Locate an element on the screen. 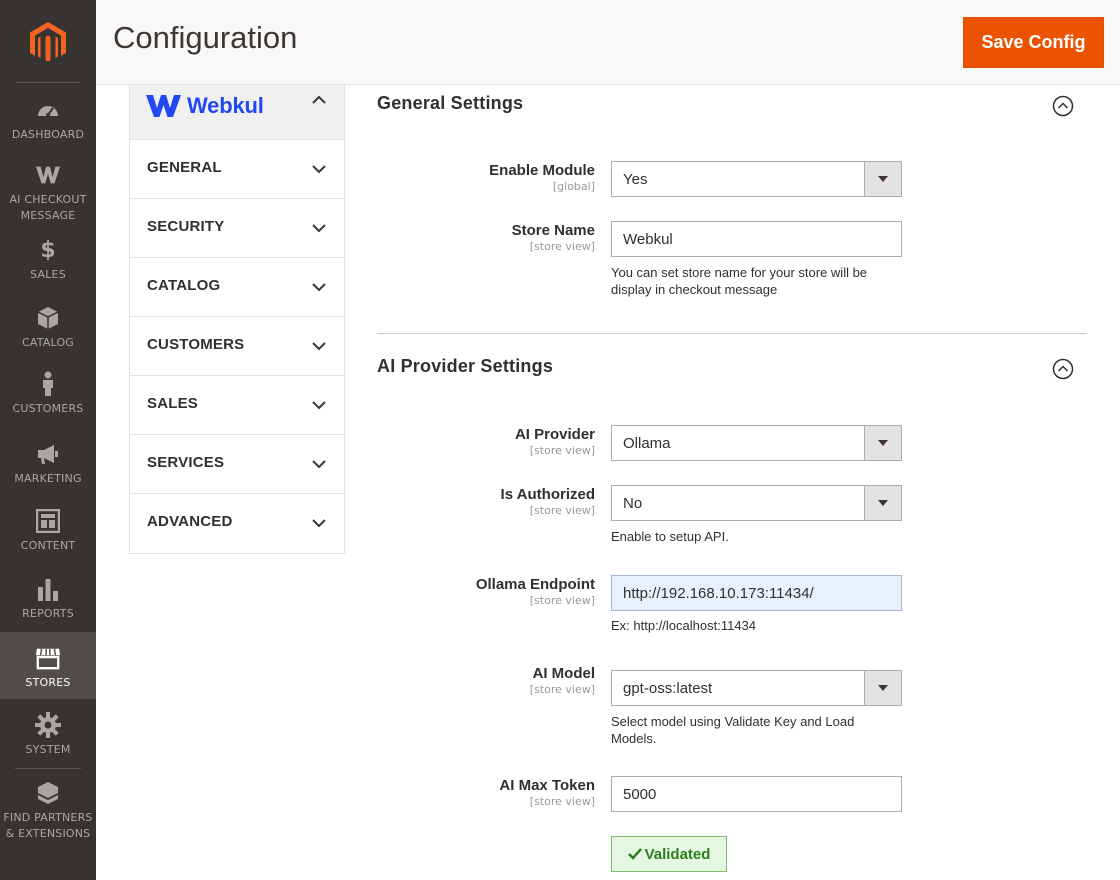 Image resolution: width=1120 pixels, height=880 pixels. store-name-label: Store Name [store view] is located at coordinates (553, 237).